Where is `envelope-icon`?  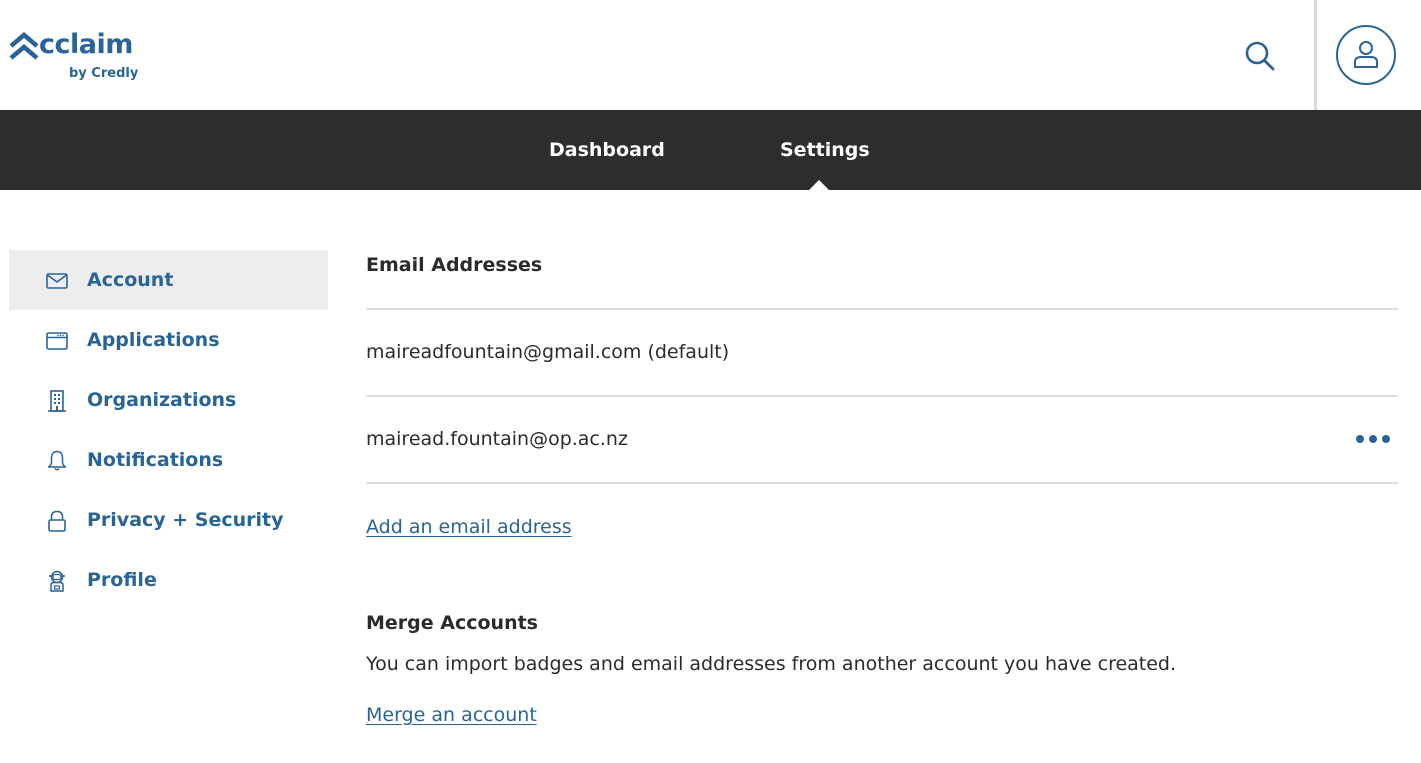 envelope-icon is located at coordinates (57, 281).